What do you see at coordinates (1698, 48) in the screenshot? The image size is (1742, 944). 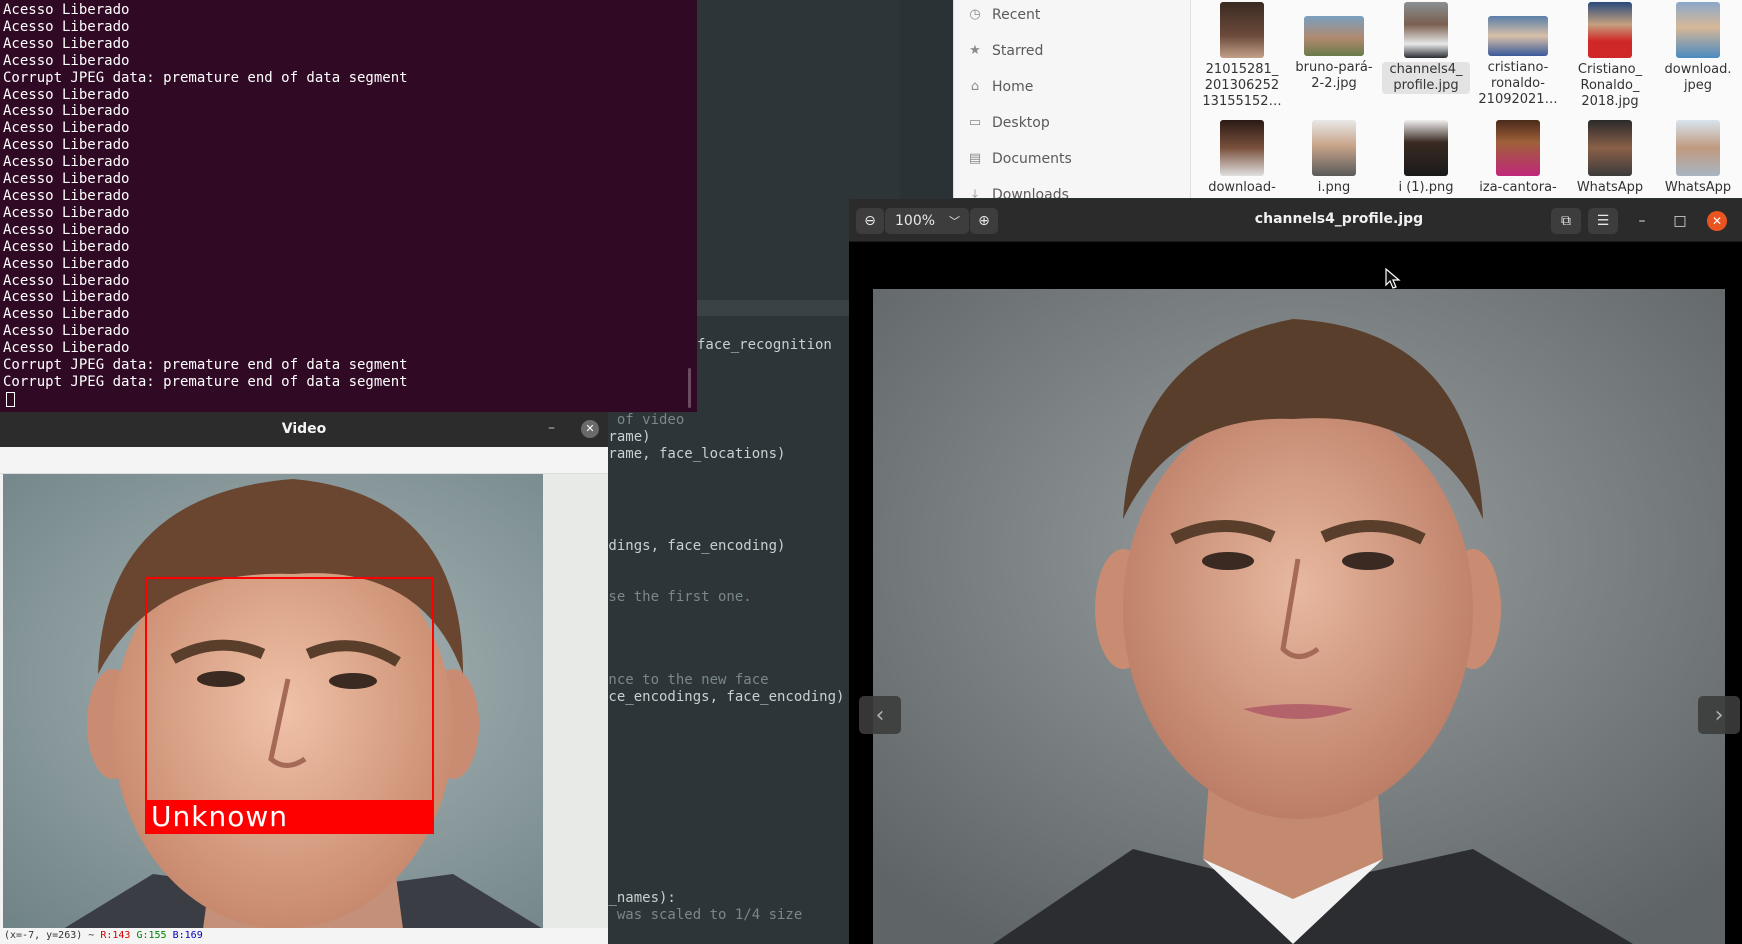 I see `file-item: download. jpeg` at bounding box center [1698, 48].